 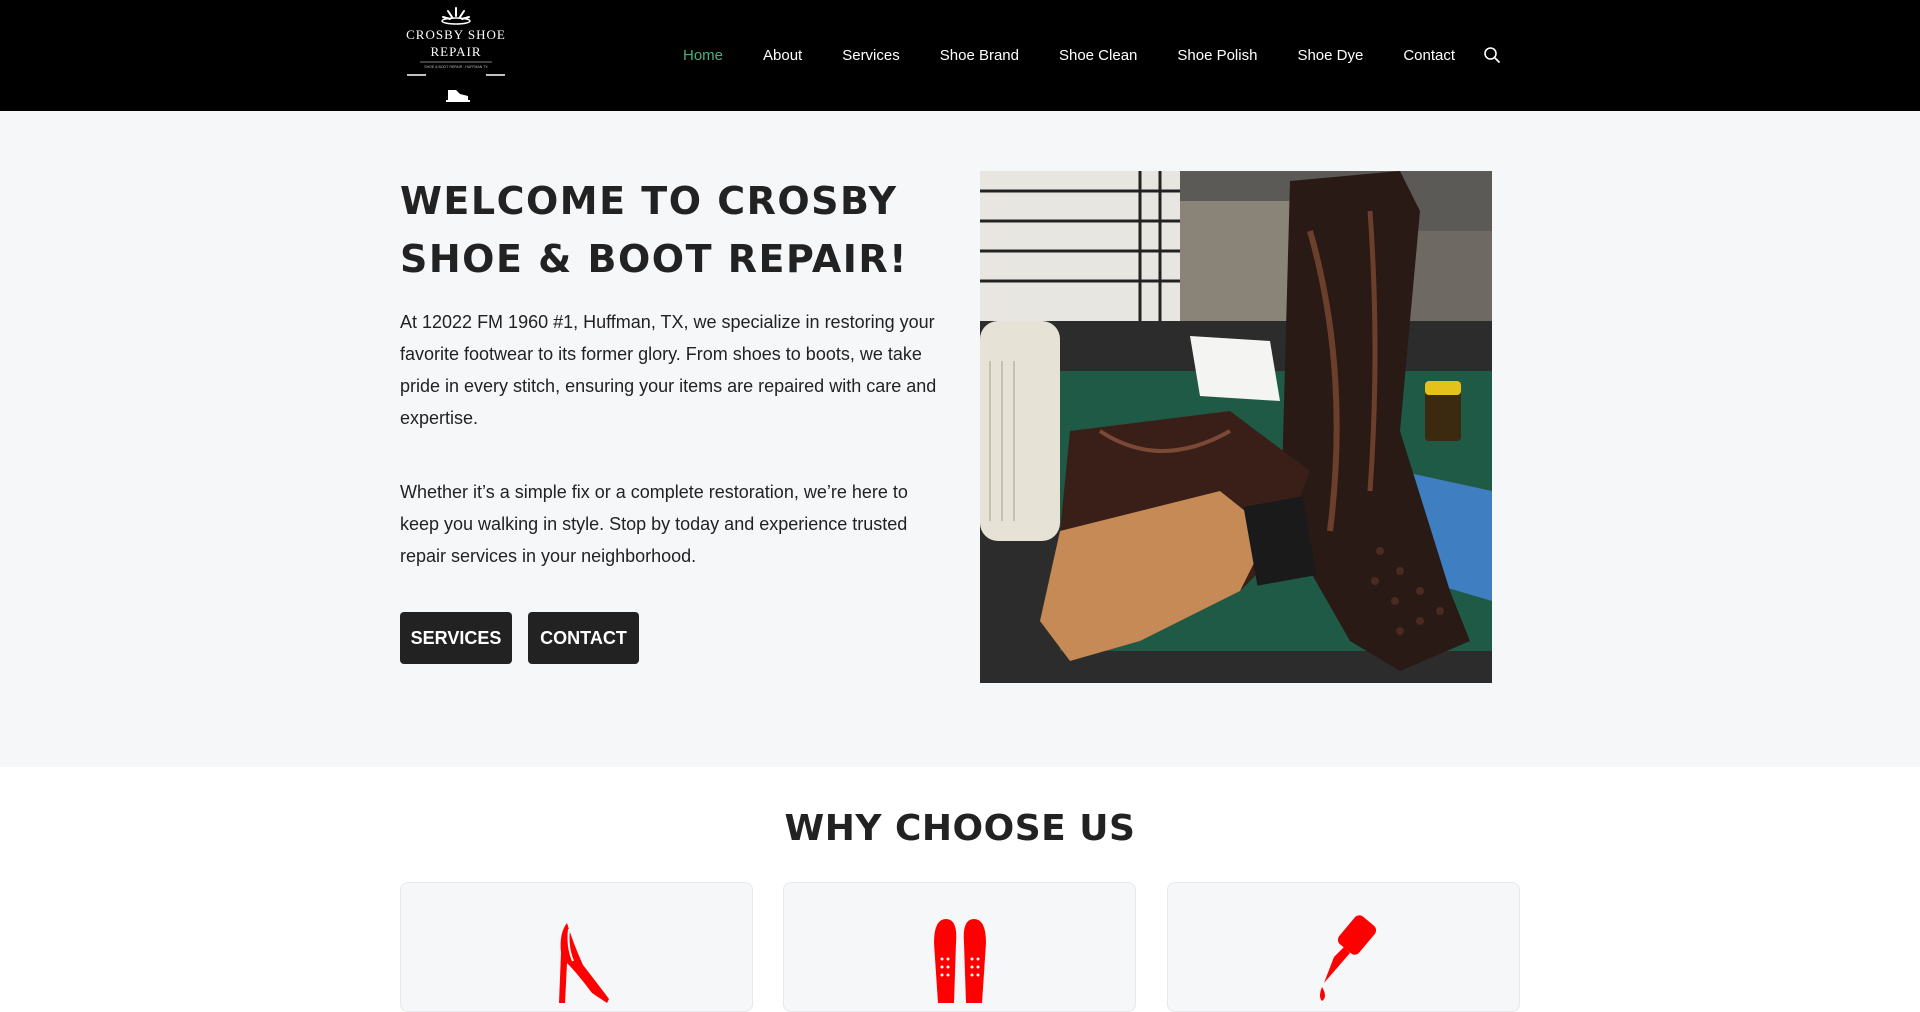 I want to click on hero-title: WELCOME TO CROSBY SHOE & BOOT REPAIR!, so click(x=654, y=230).